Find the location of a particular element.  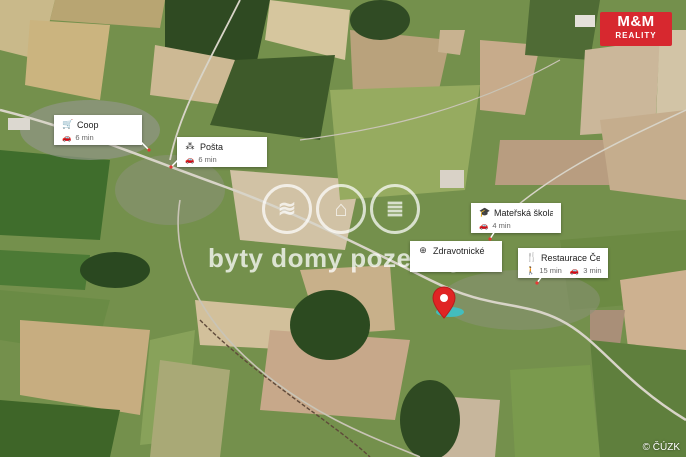

poi-name: Zdravotnické is located at coordinates (459, 250).